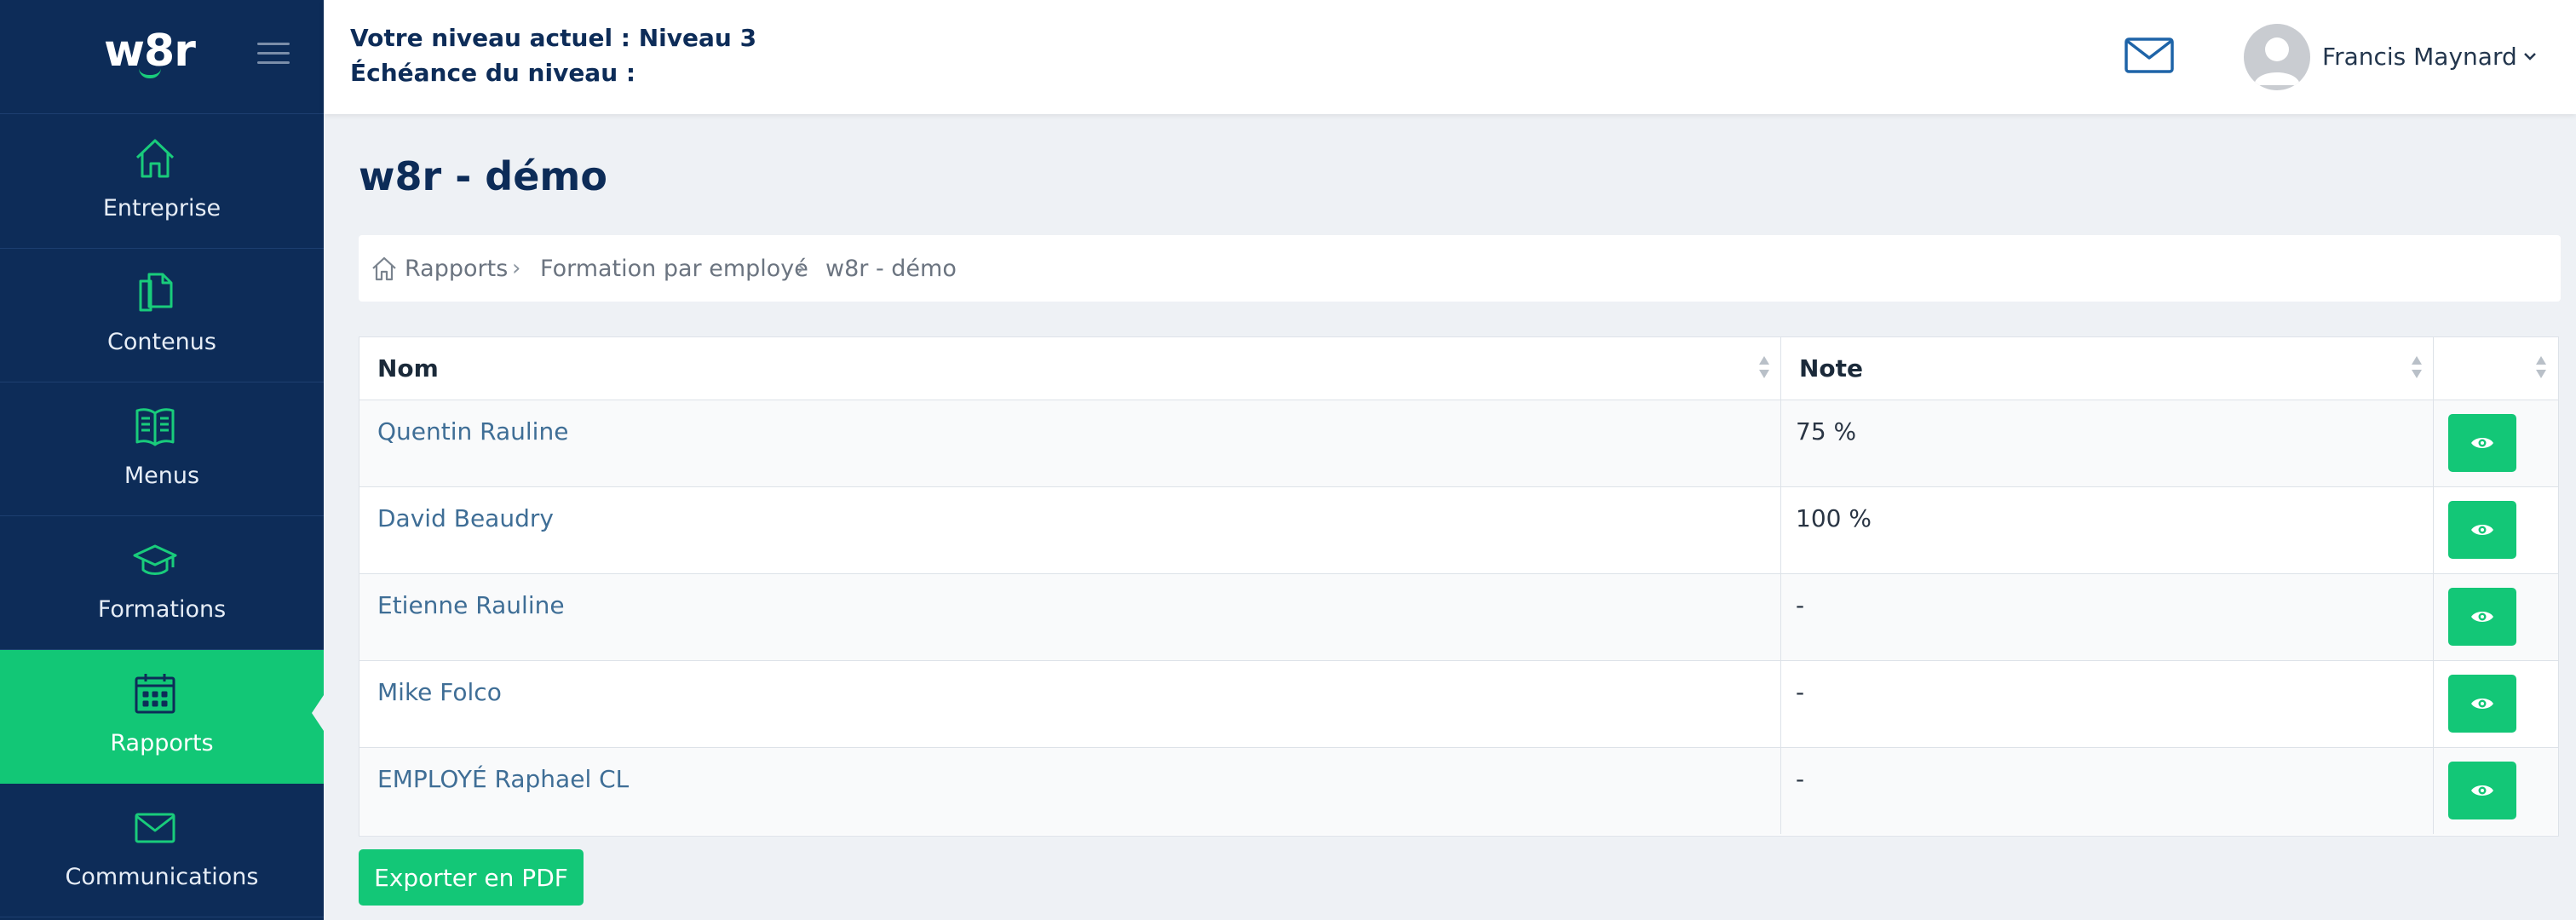 The height and width of the screenshot is (920, 2576). What do you see at coordinates (493, 73) in the screenshot?
I see `level-deadline-text: Échéance du niveau :` at bounding box center [493, 73].